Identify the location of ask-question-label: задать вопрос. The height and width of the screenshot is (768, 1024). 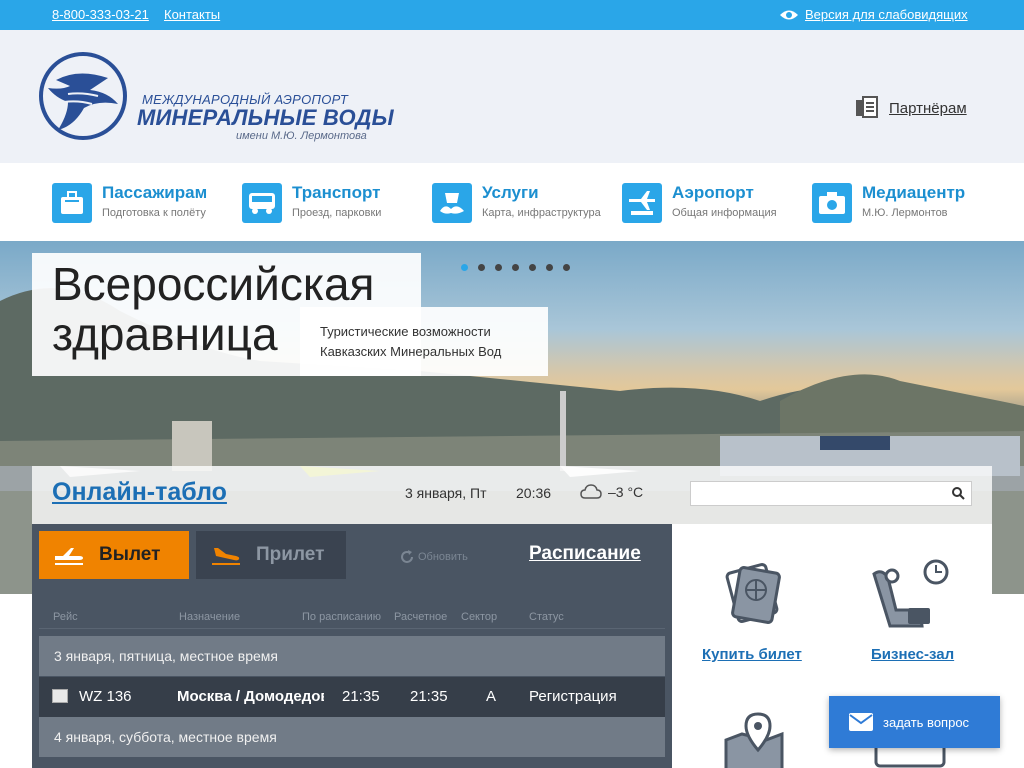
(926, 722).